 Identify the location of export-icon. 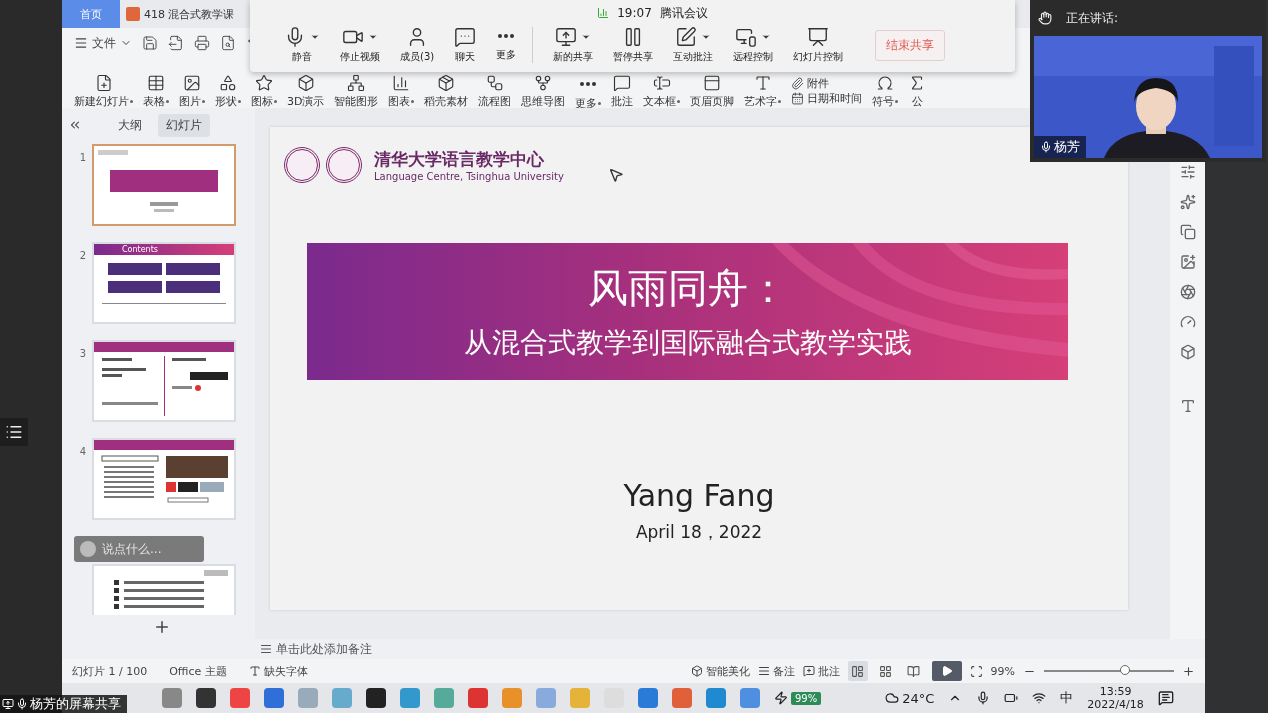
(176, 43).